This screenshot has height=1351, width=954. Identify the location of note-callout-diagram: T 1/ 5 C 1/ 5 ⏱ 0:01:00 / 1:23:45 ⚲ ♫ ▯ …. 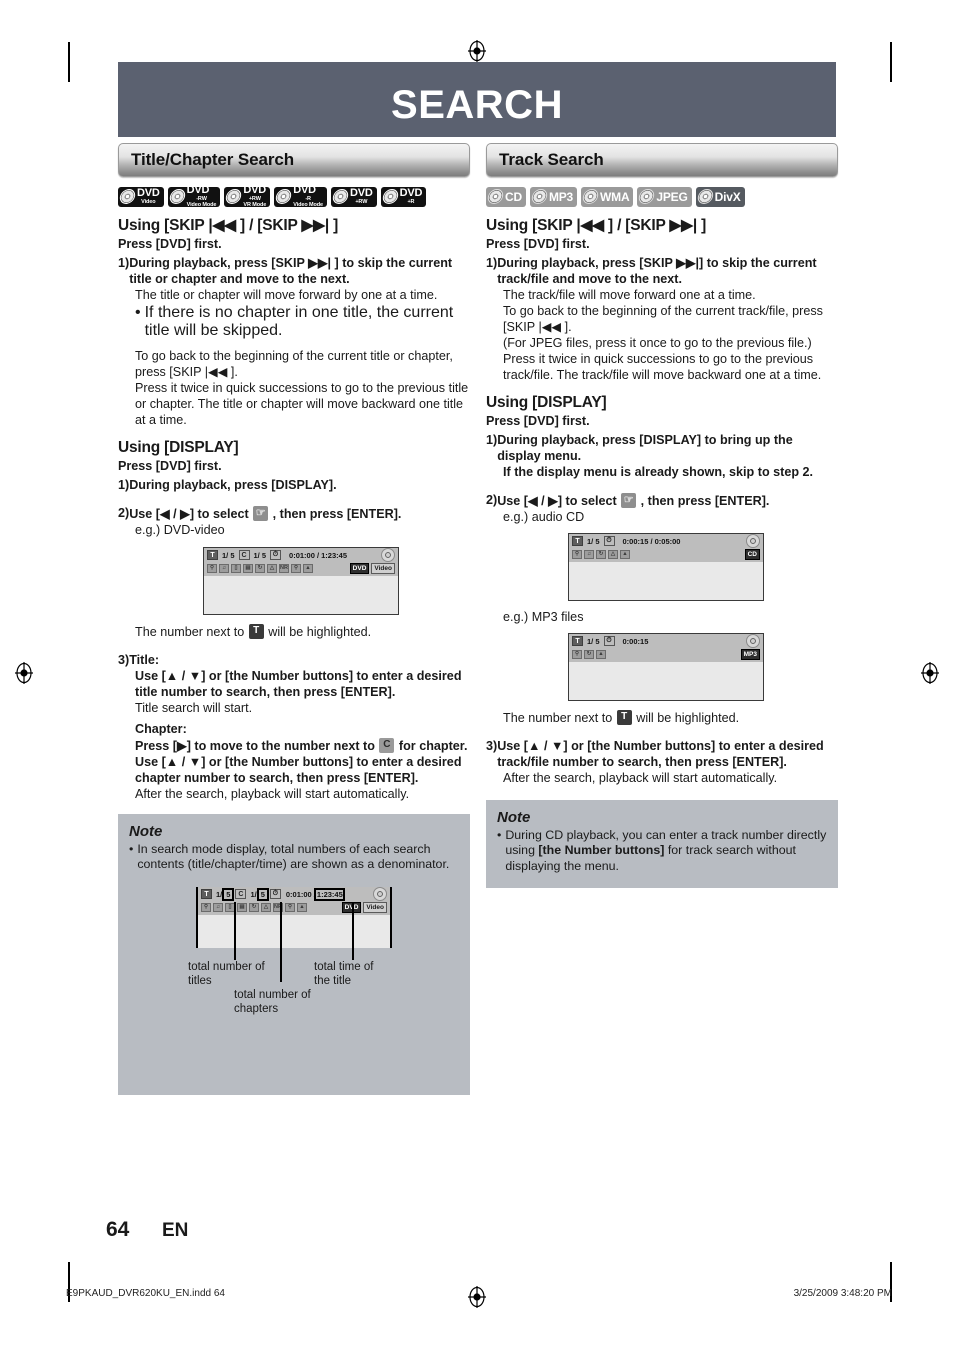
(290, 984).